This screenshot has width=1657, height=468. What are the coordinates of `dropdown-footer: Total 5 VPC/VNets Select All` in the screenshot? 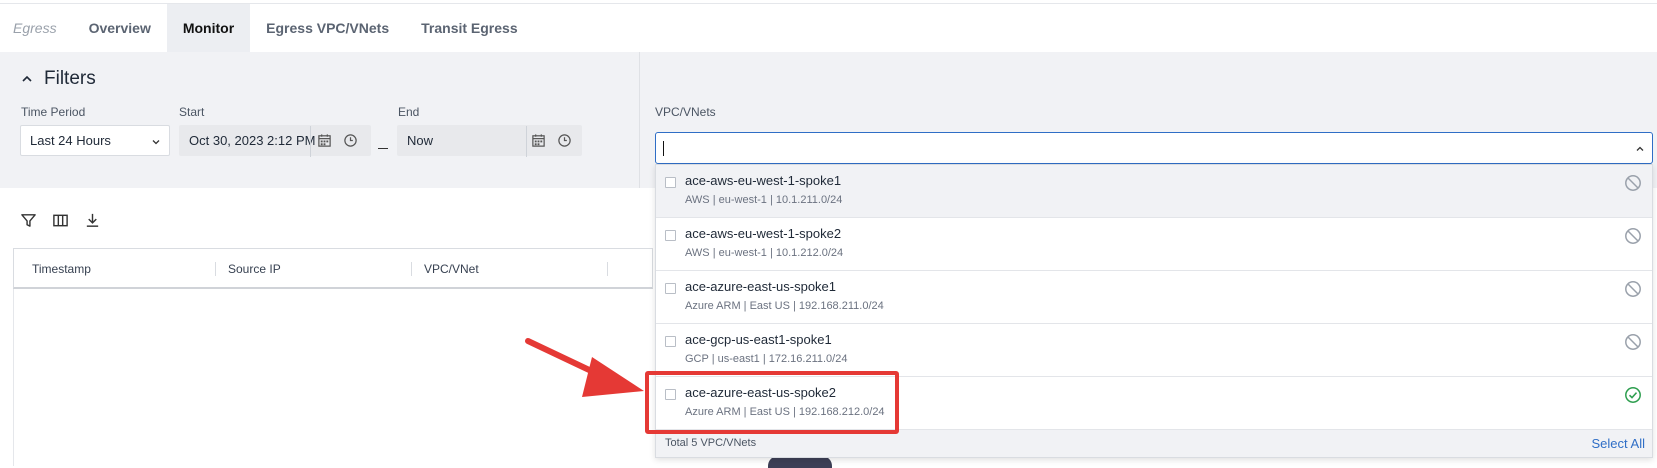 It's located at (1154, 443).